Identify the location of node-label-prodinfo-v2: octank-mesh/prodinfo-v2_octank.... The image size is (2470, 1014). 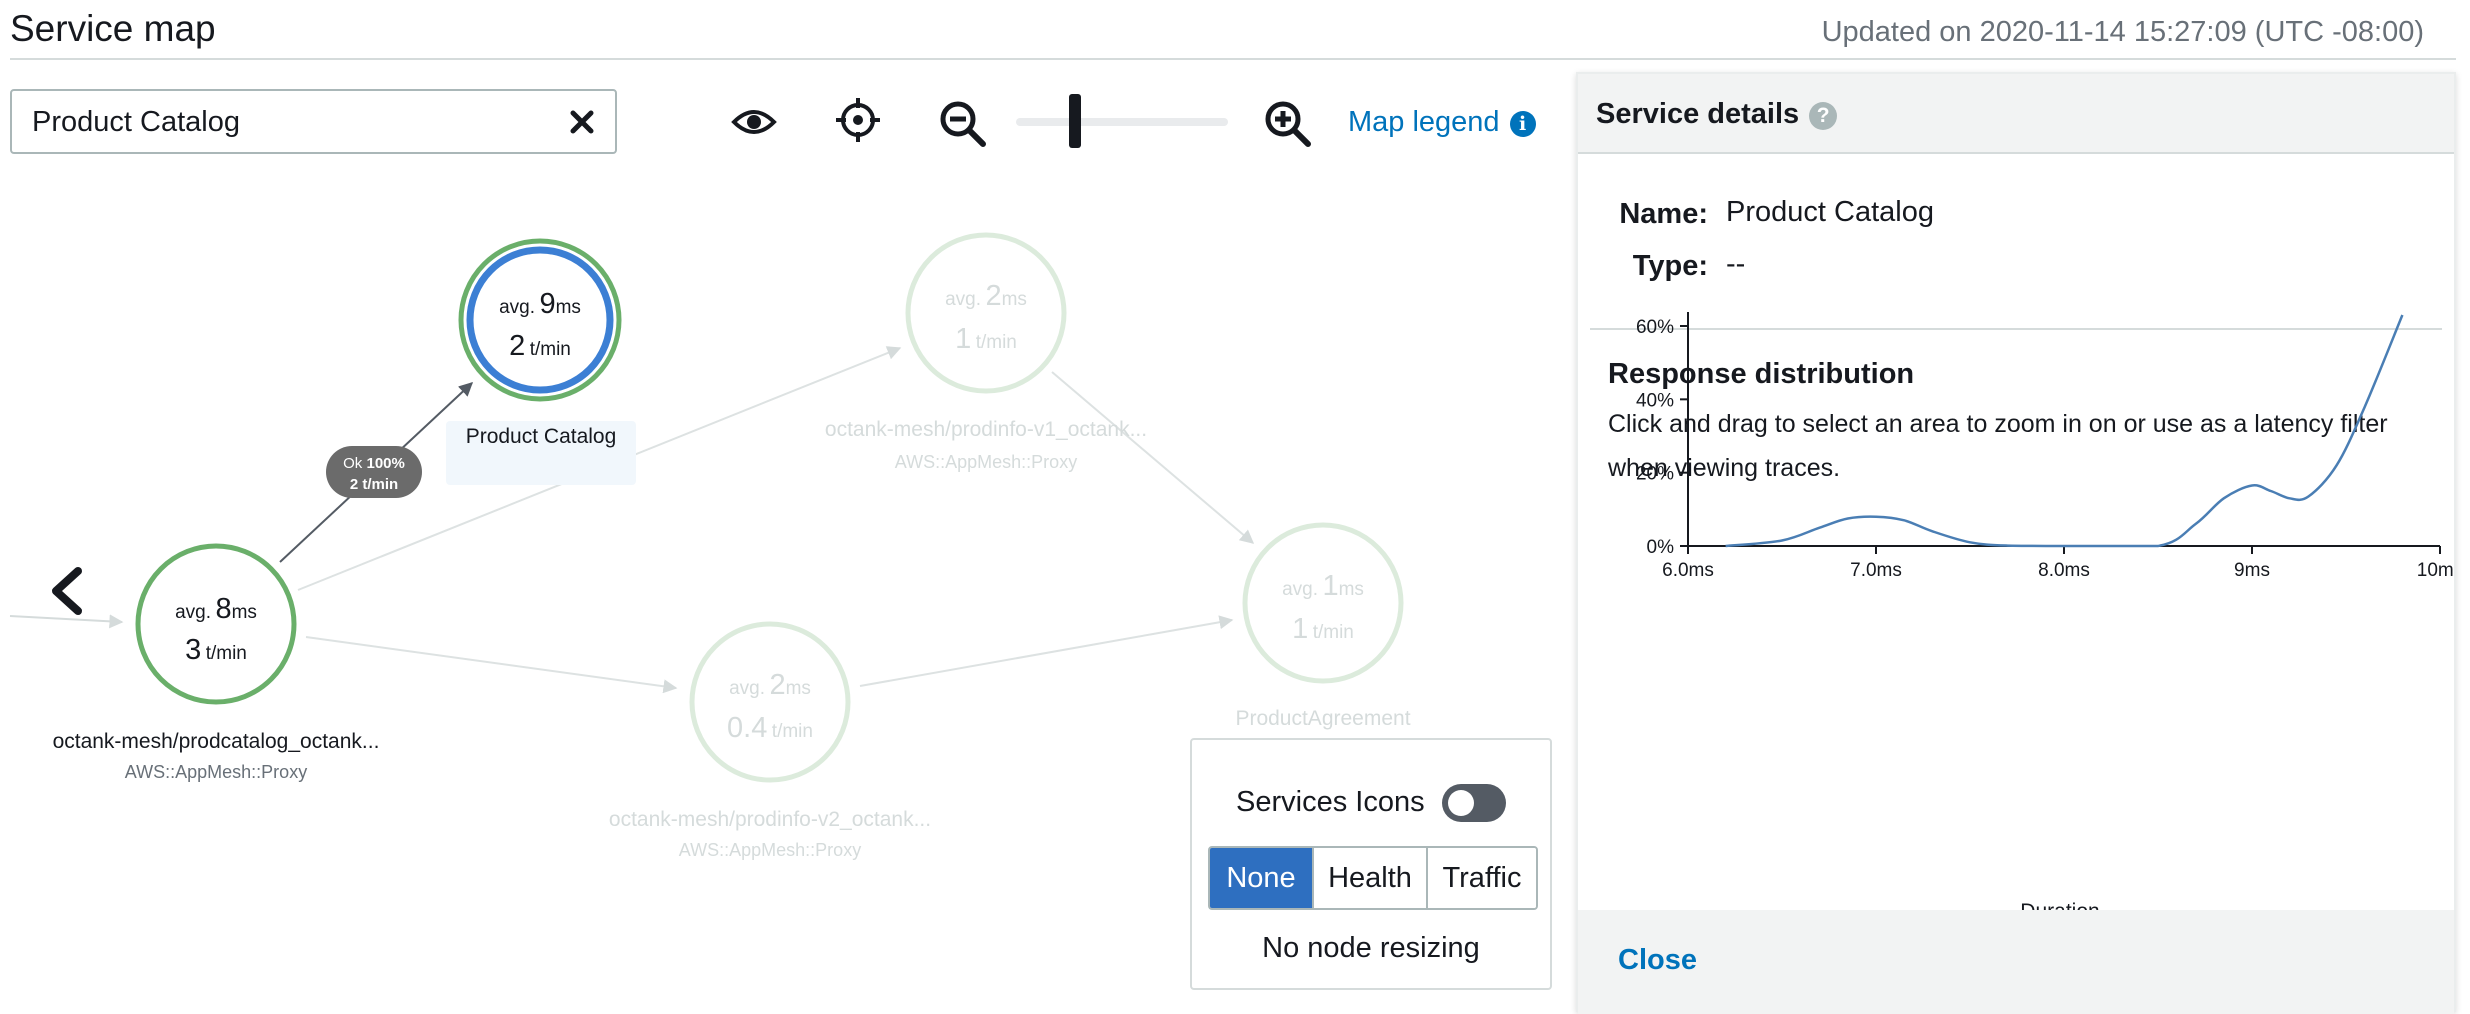
(770, 819).